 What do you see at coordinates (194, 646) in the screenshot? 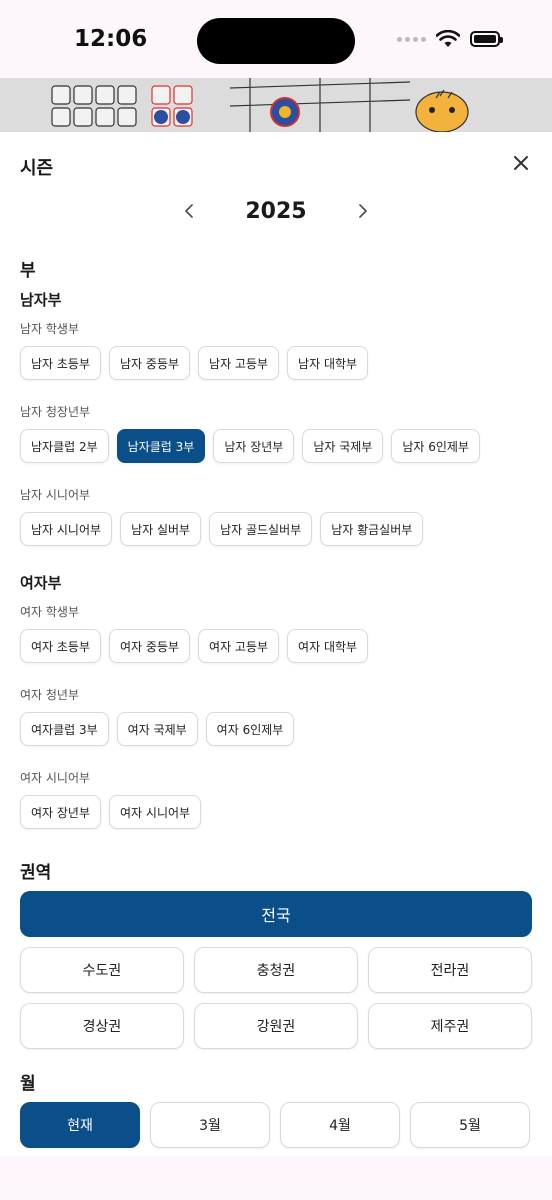
I see `chip-row: 여자 초등부 여자 중등부 여자 고등부 여자 대학부` at bounding box center [194, 646].